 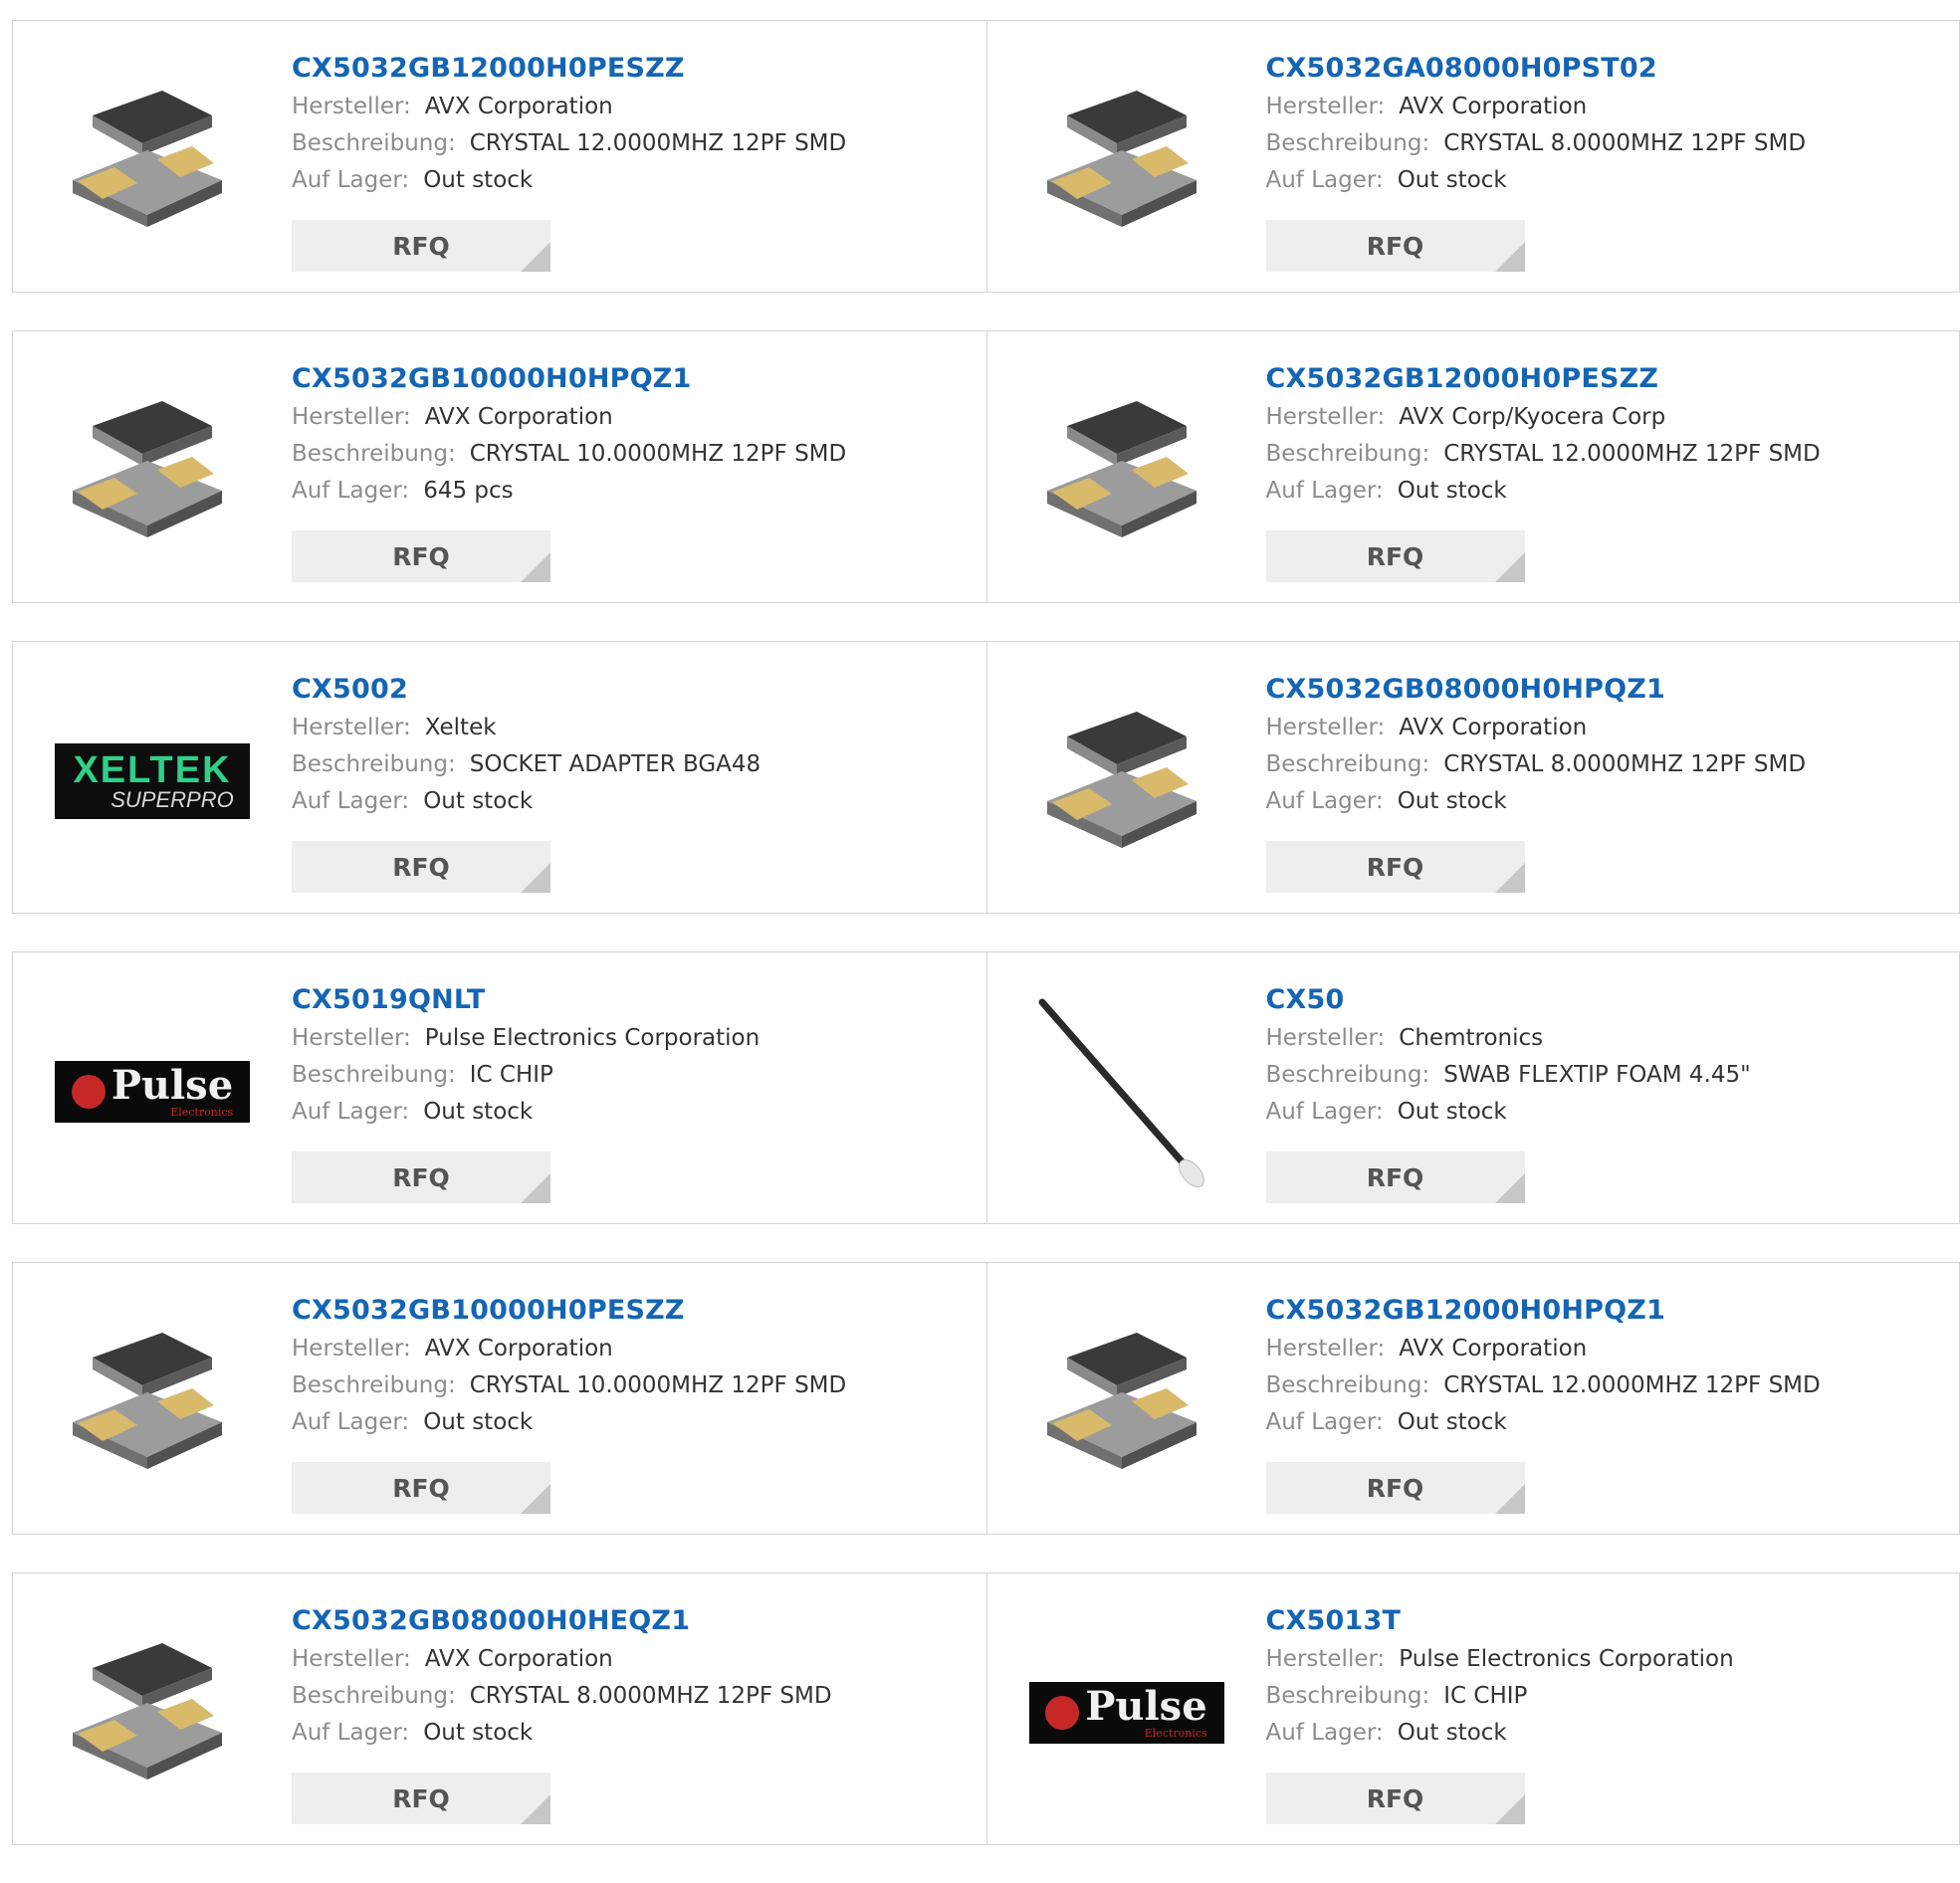 I want to click on part-number-link: CX5032GB08000H0HEQZ1, so click(x=634, y=1621).